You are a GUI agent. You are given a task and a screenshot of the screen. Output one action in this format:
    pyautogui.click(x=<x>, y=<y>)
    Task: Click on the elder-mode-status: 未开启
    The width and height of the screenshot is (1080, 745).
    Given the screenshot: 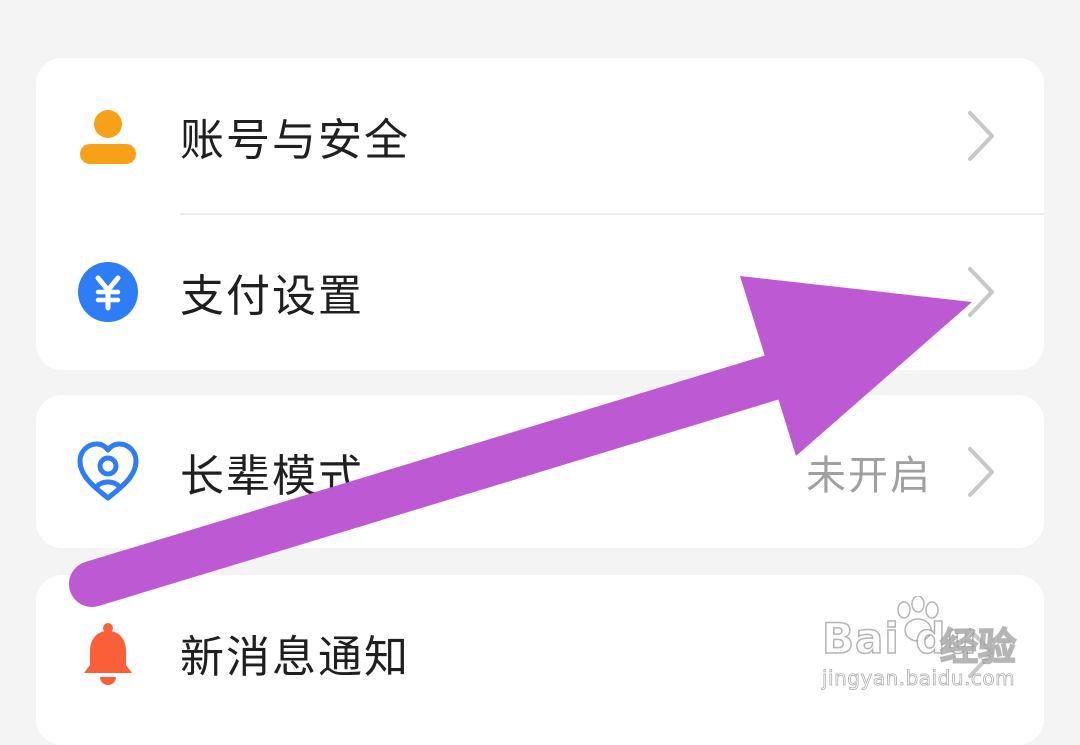 What is the action you would take?
    pyautogui.click(x=869, y=475)
    